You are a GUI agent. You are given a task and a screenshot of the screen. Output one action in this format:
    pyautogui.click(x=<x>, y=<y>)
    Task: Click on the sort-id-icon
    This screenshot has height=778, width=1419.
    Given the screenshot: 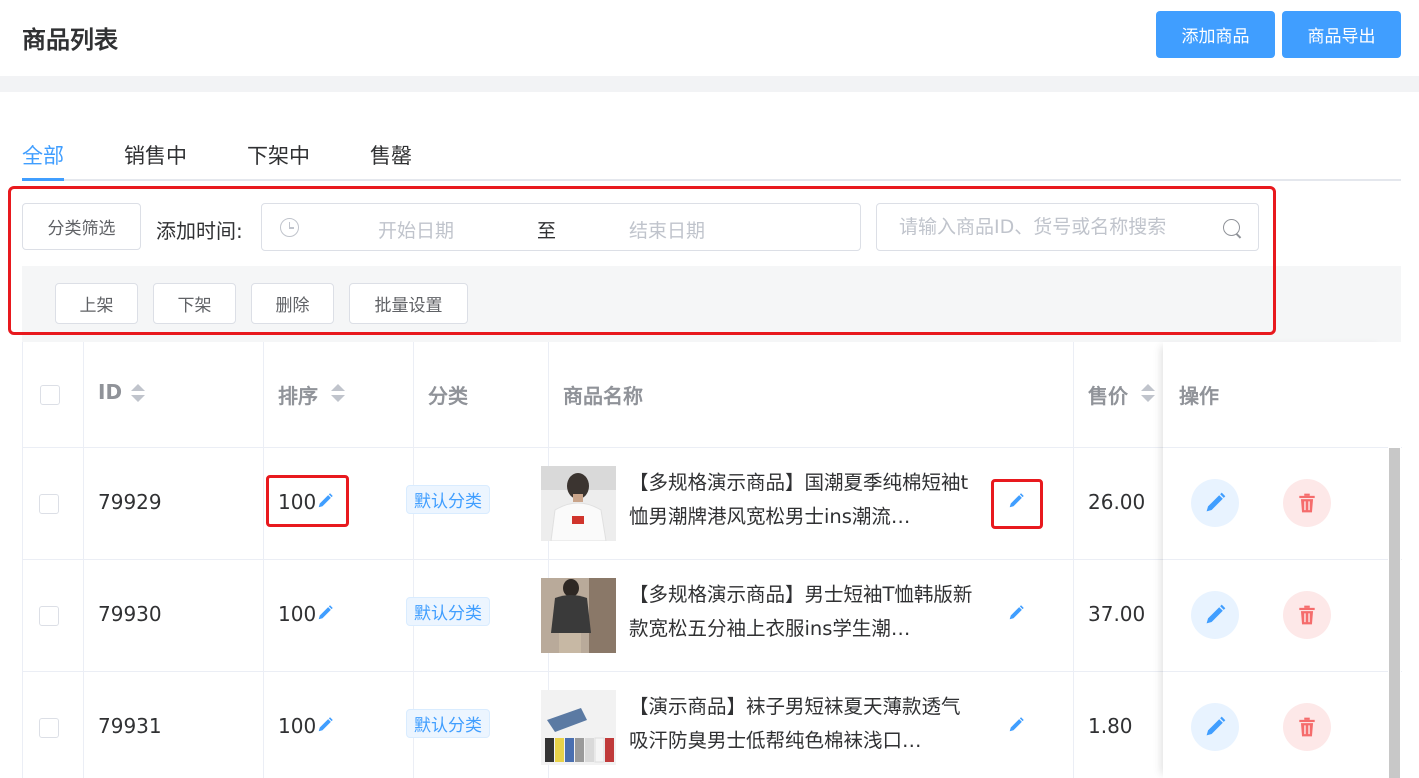 What is the action you would take?
    pyautogui.click(x=138, y=394)
    